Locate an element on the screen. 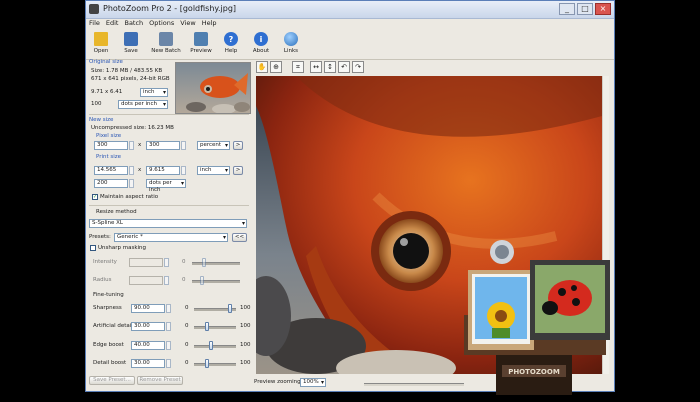  print-width-spinner is located at coordinates (131, 170).